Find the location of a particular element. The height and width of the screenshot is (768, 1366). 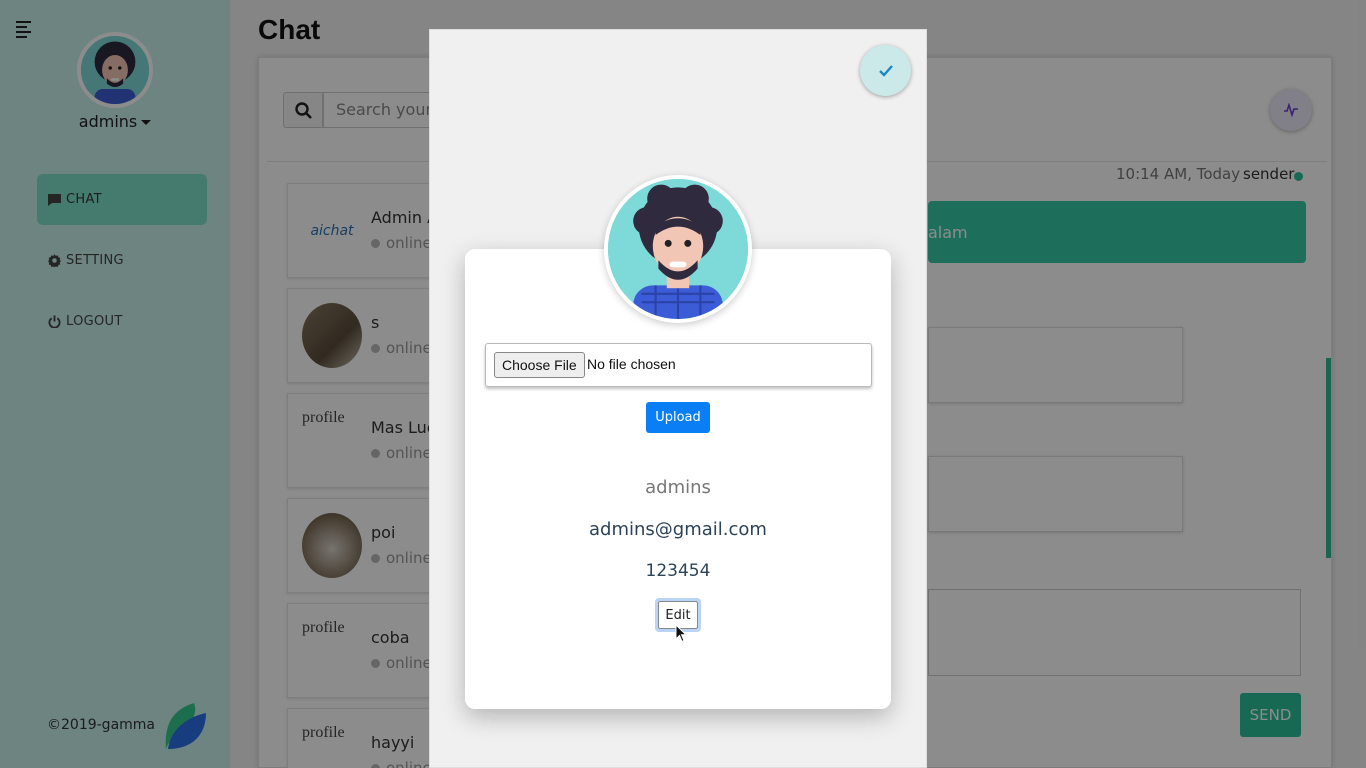

profile-phone: 123454 is located at coordinates (678, 571).